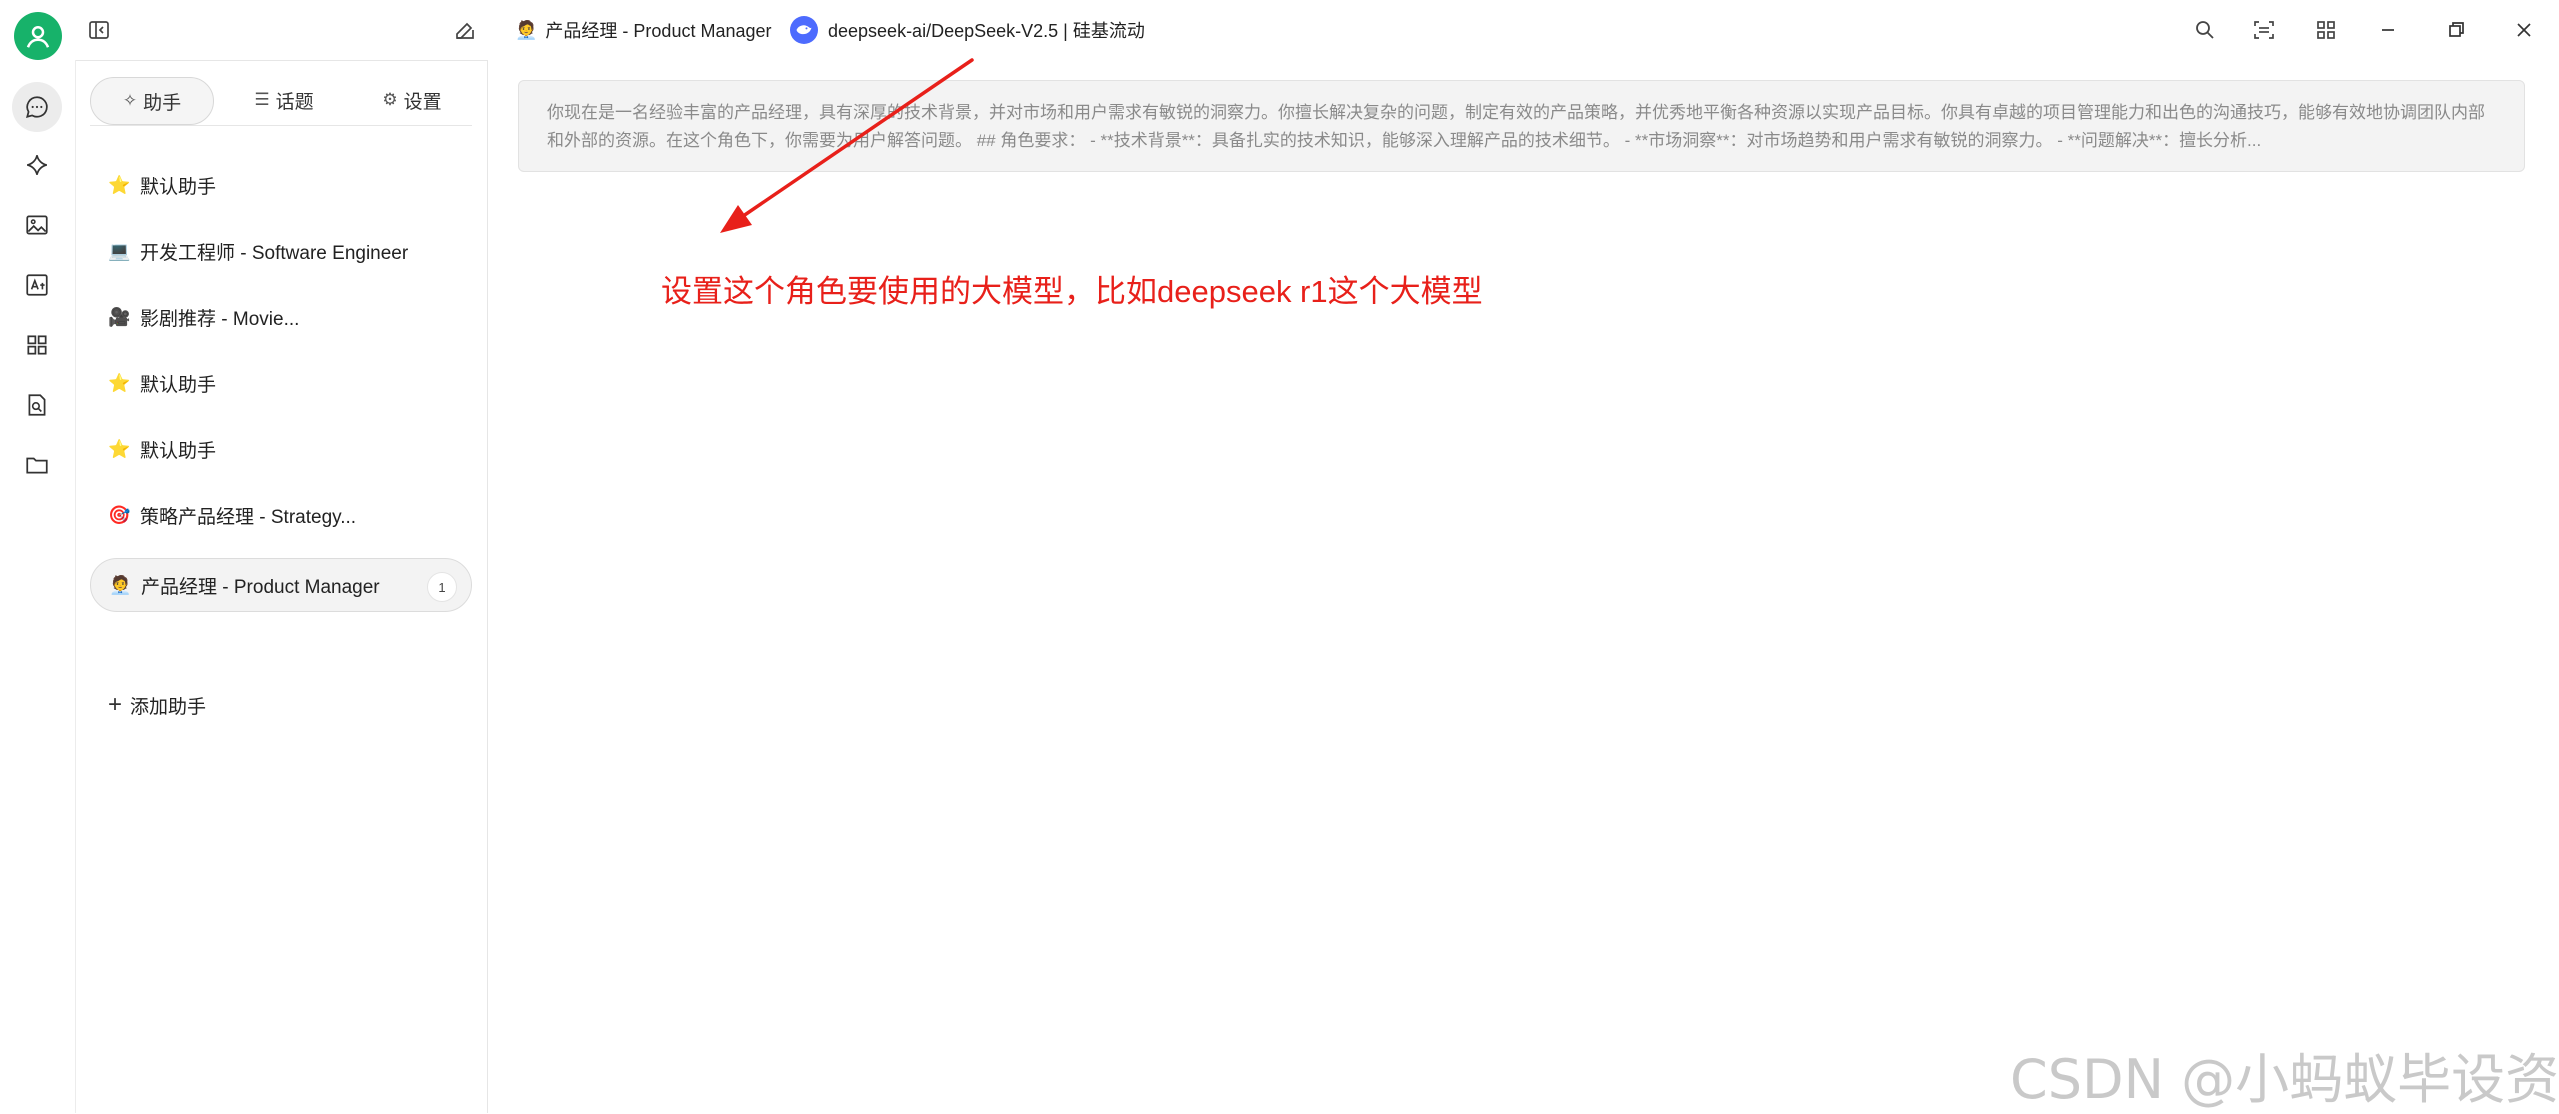 The image size is (2559, 1114). I want to click on chat-bubble-icon, so click(37, 107).